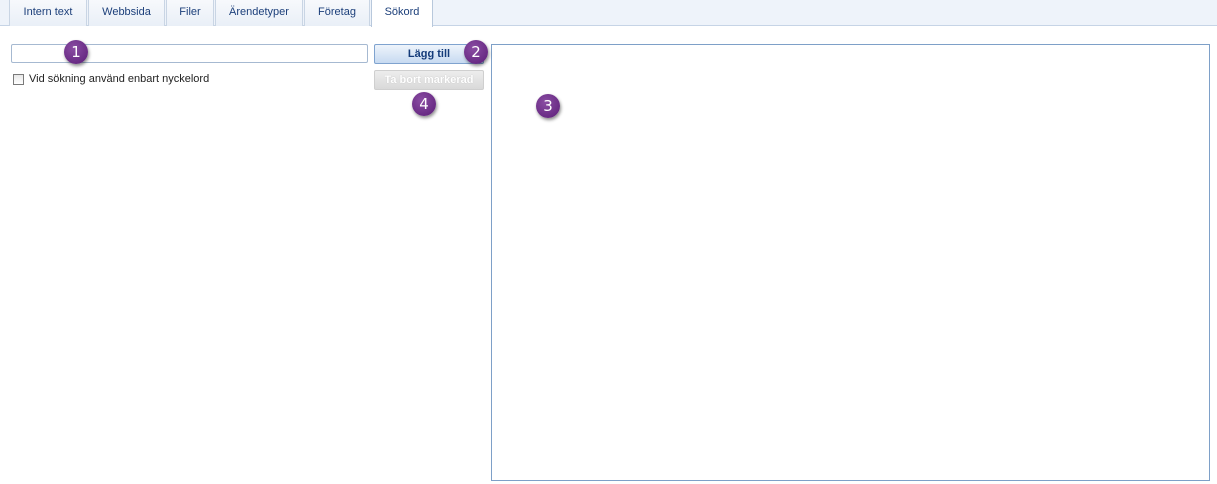 The image size is (1217, 484). I want to click on callout-marker-2: 2, so click(476, 52).